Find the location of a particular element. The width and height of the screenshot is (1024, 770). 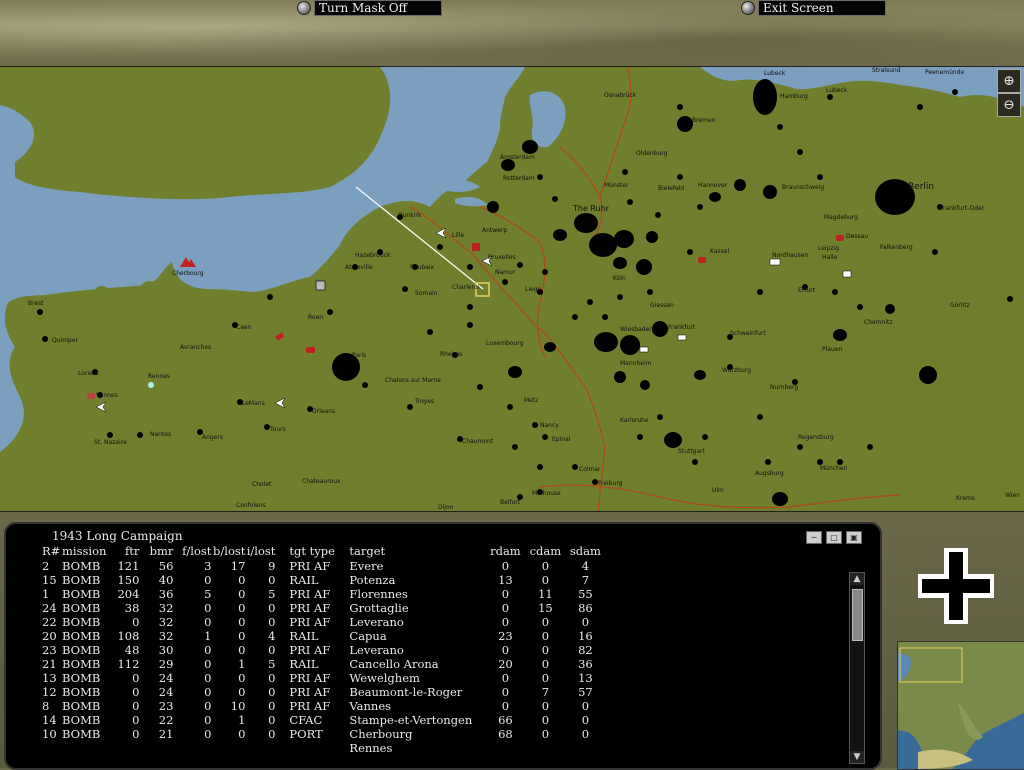

label-rennes: Rennes is located at coordinates (159, 376).